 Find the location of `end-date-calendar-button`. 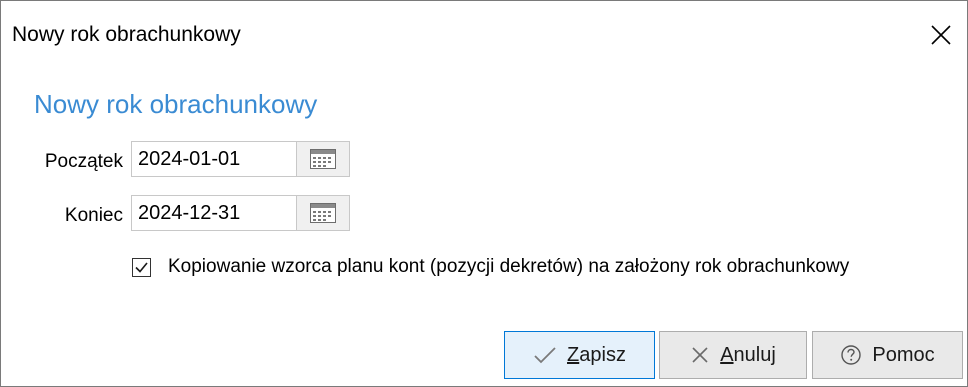

end-date-calendar-button is located at coordinates (323, 213).